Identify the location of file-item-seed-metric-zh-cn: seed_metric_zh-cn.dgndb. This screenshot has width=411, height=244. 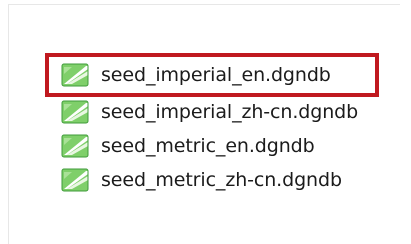
(222, 180).